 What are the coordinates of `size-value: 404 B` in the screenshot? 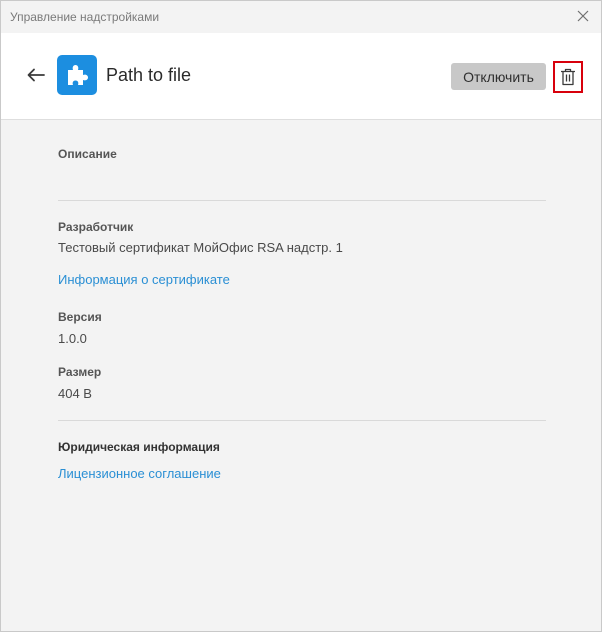 It's located at (75, 393).